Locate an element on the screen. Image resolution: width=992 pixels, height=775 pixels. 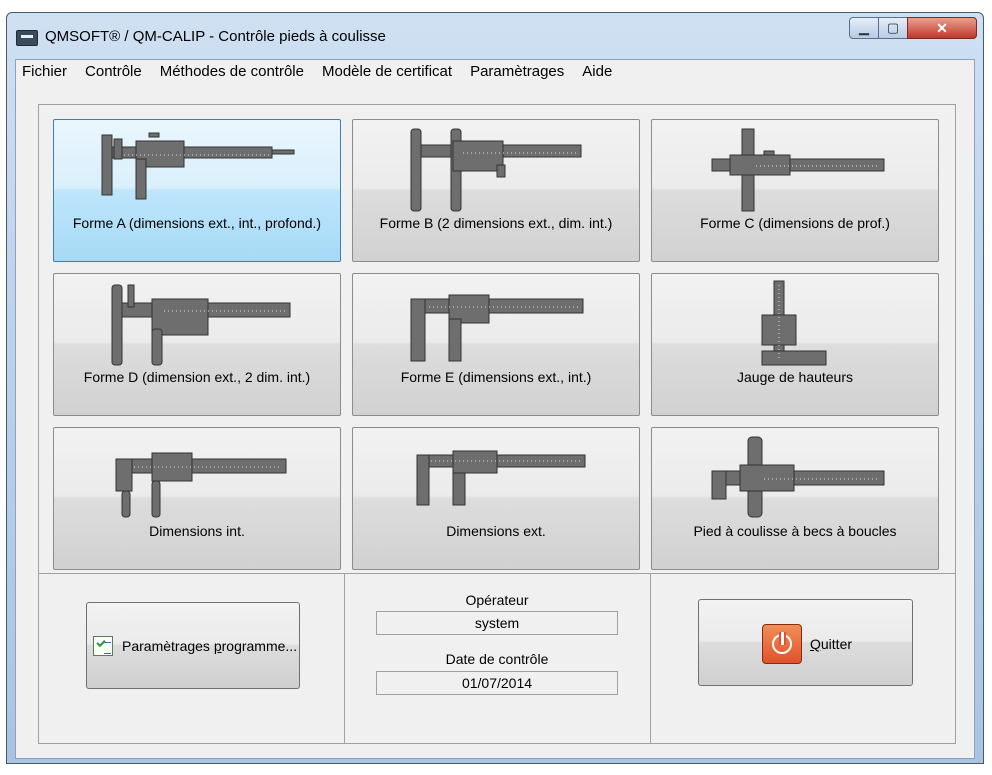
divider is located at coordinates (650, 659).